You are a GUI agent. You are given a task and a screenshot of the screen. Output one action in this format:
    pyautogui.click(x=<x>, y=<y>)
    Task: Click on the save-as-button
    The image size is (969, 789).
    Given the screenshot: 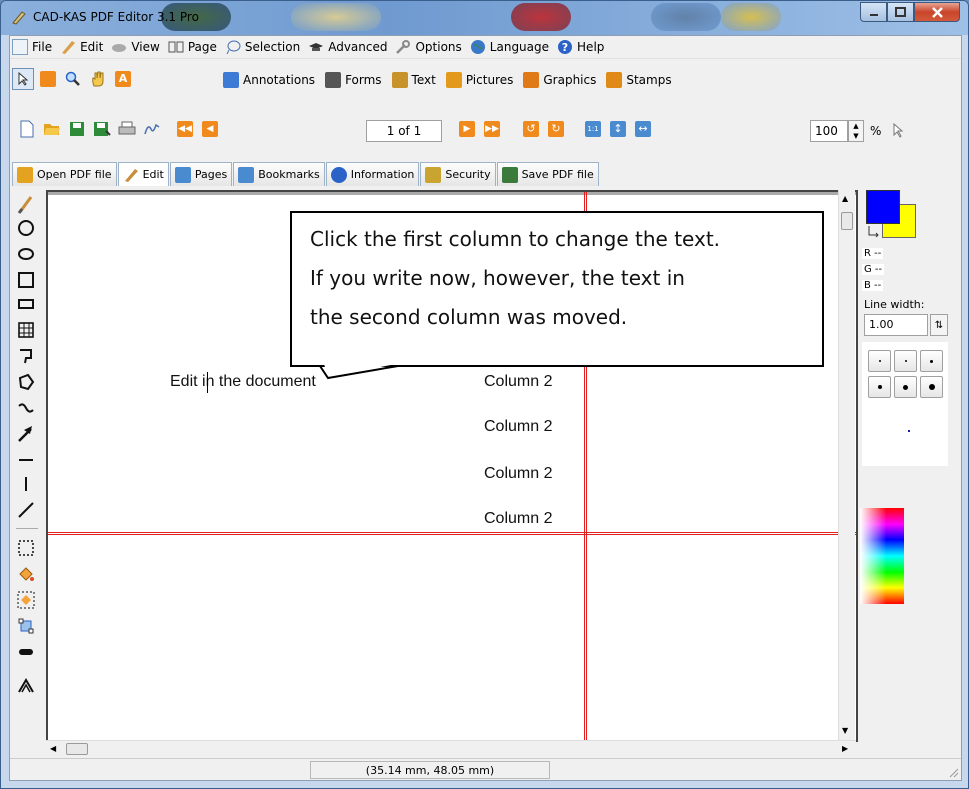 What is the action you would take?
    pyautogui.click(x=102, y=129)
    